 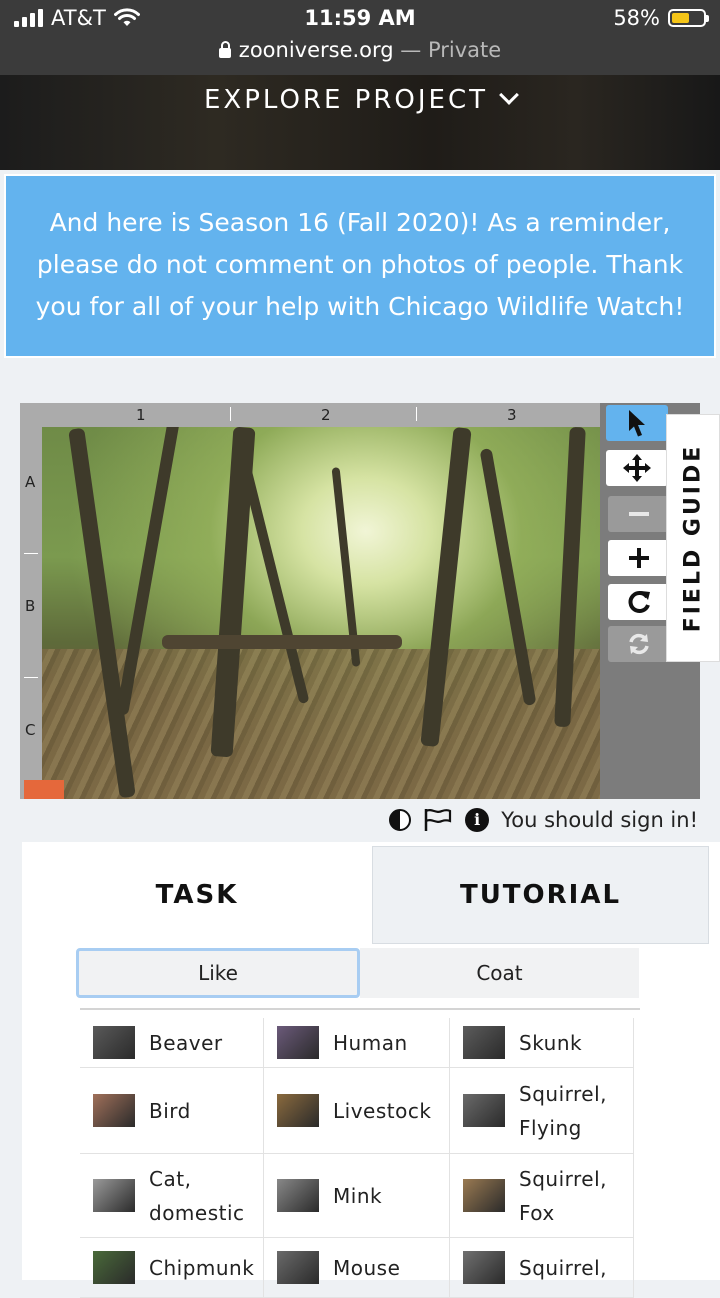 What do you see at coordinates (512, 415) in the screenshot?
I see `column-label: 3` at bounding box center [512, 415].